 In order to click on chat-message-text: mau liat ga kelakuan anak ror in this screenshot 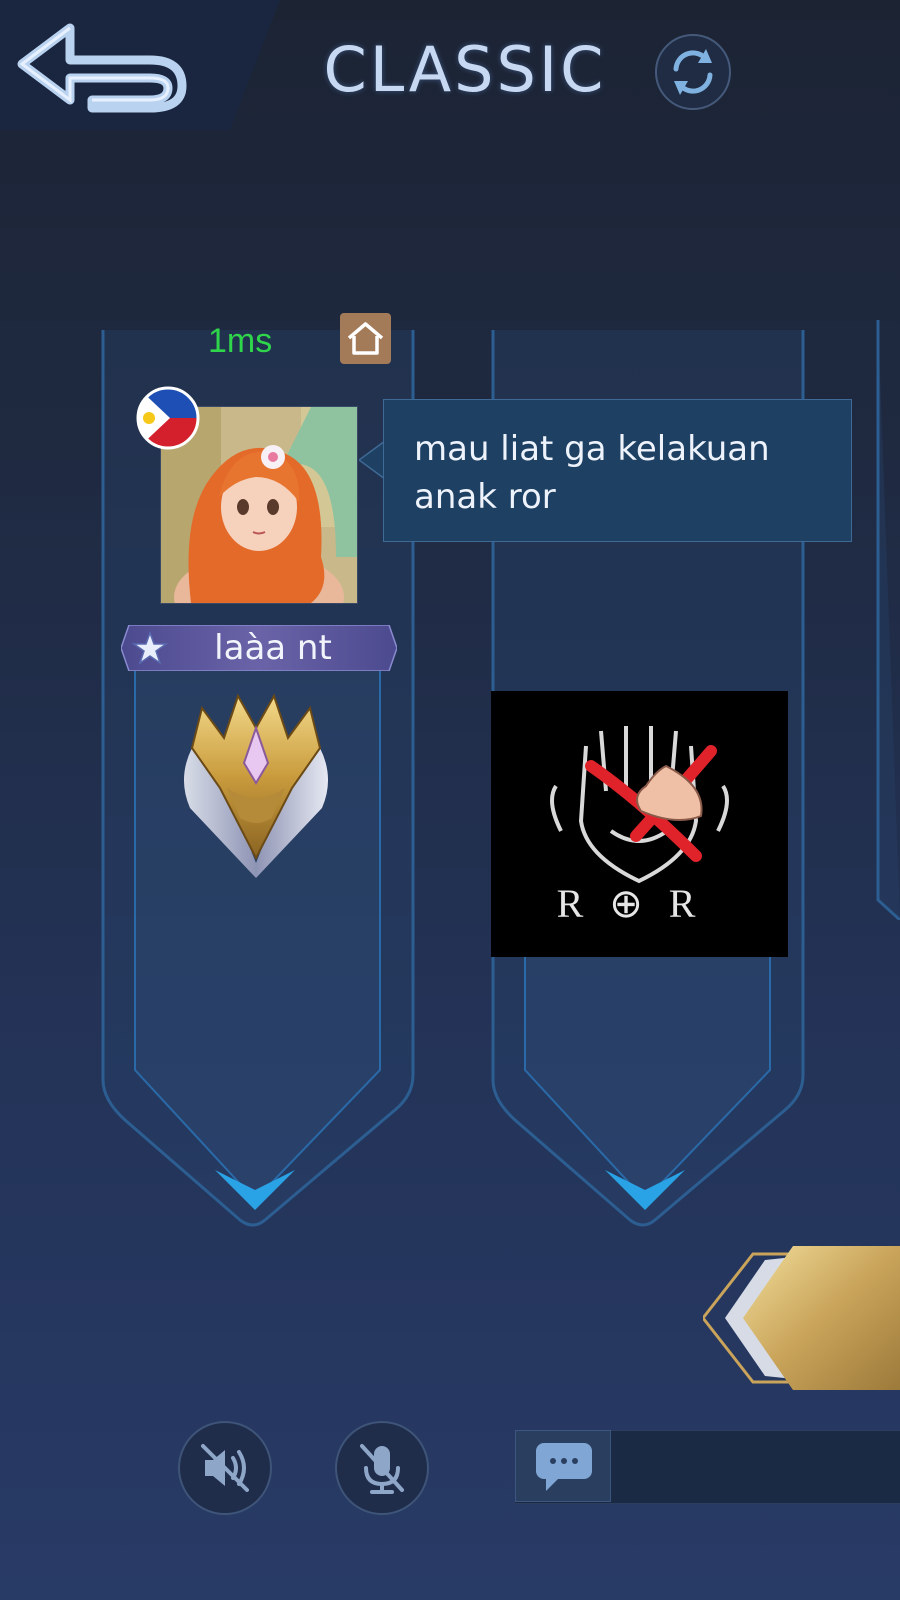, I will do `click(592, 473)`.